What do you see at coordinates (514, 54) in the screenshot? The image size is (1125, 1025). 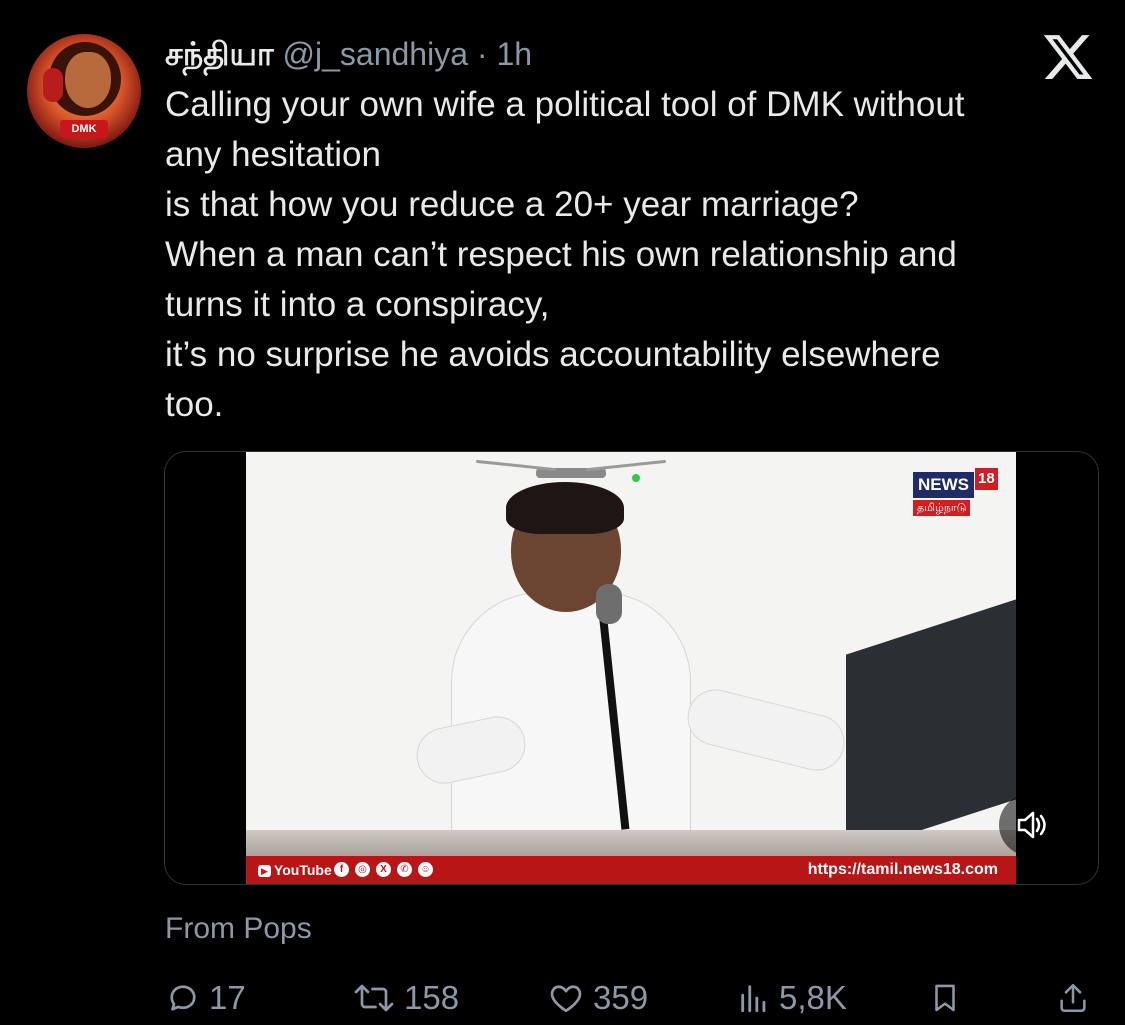 I see `tweet-time: 1h` at bounding box center [514, 54].